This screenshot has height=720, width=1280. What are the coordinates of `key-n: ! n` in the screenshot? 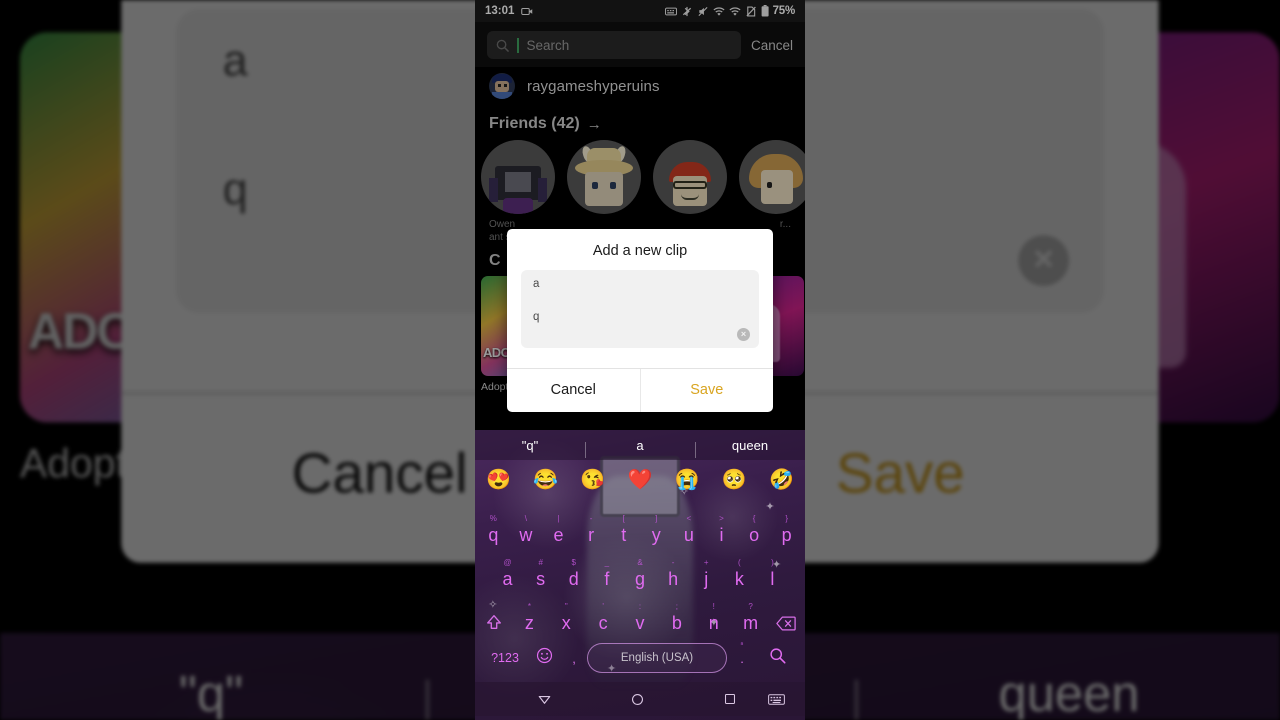 It's located at (713, 617).